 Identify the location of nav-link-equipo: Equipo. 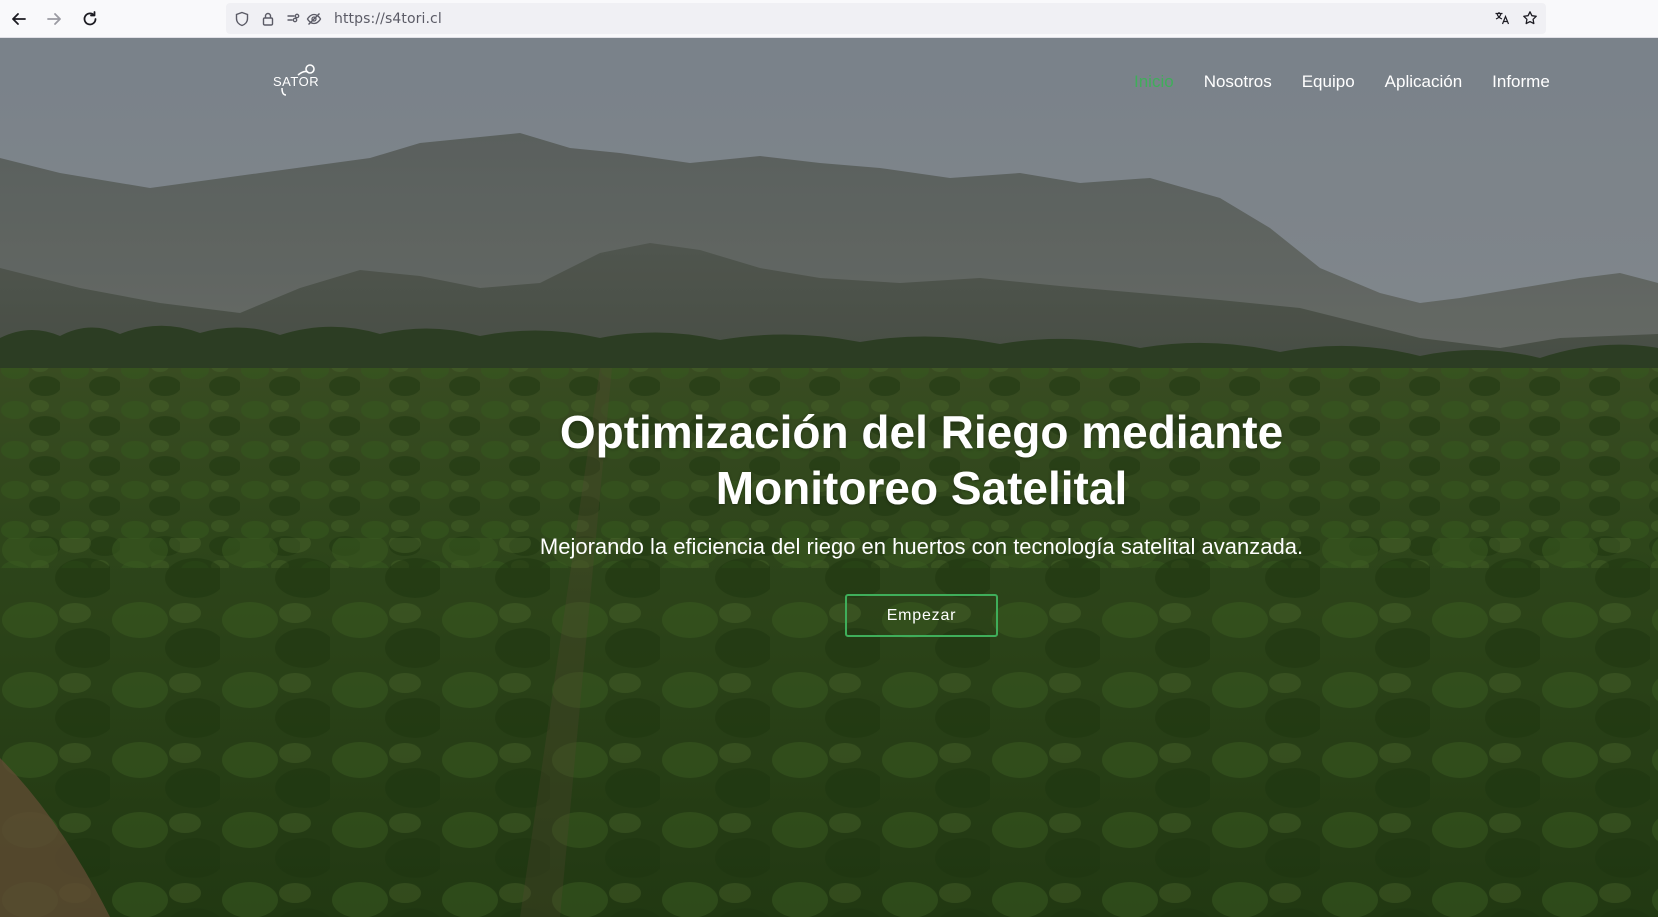
(1328, 82).